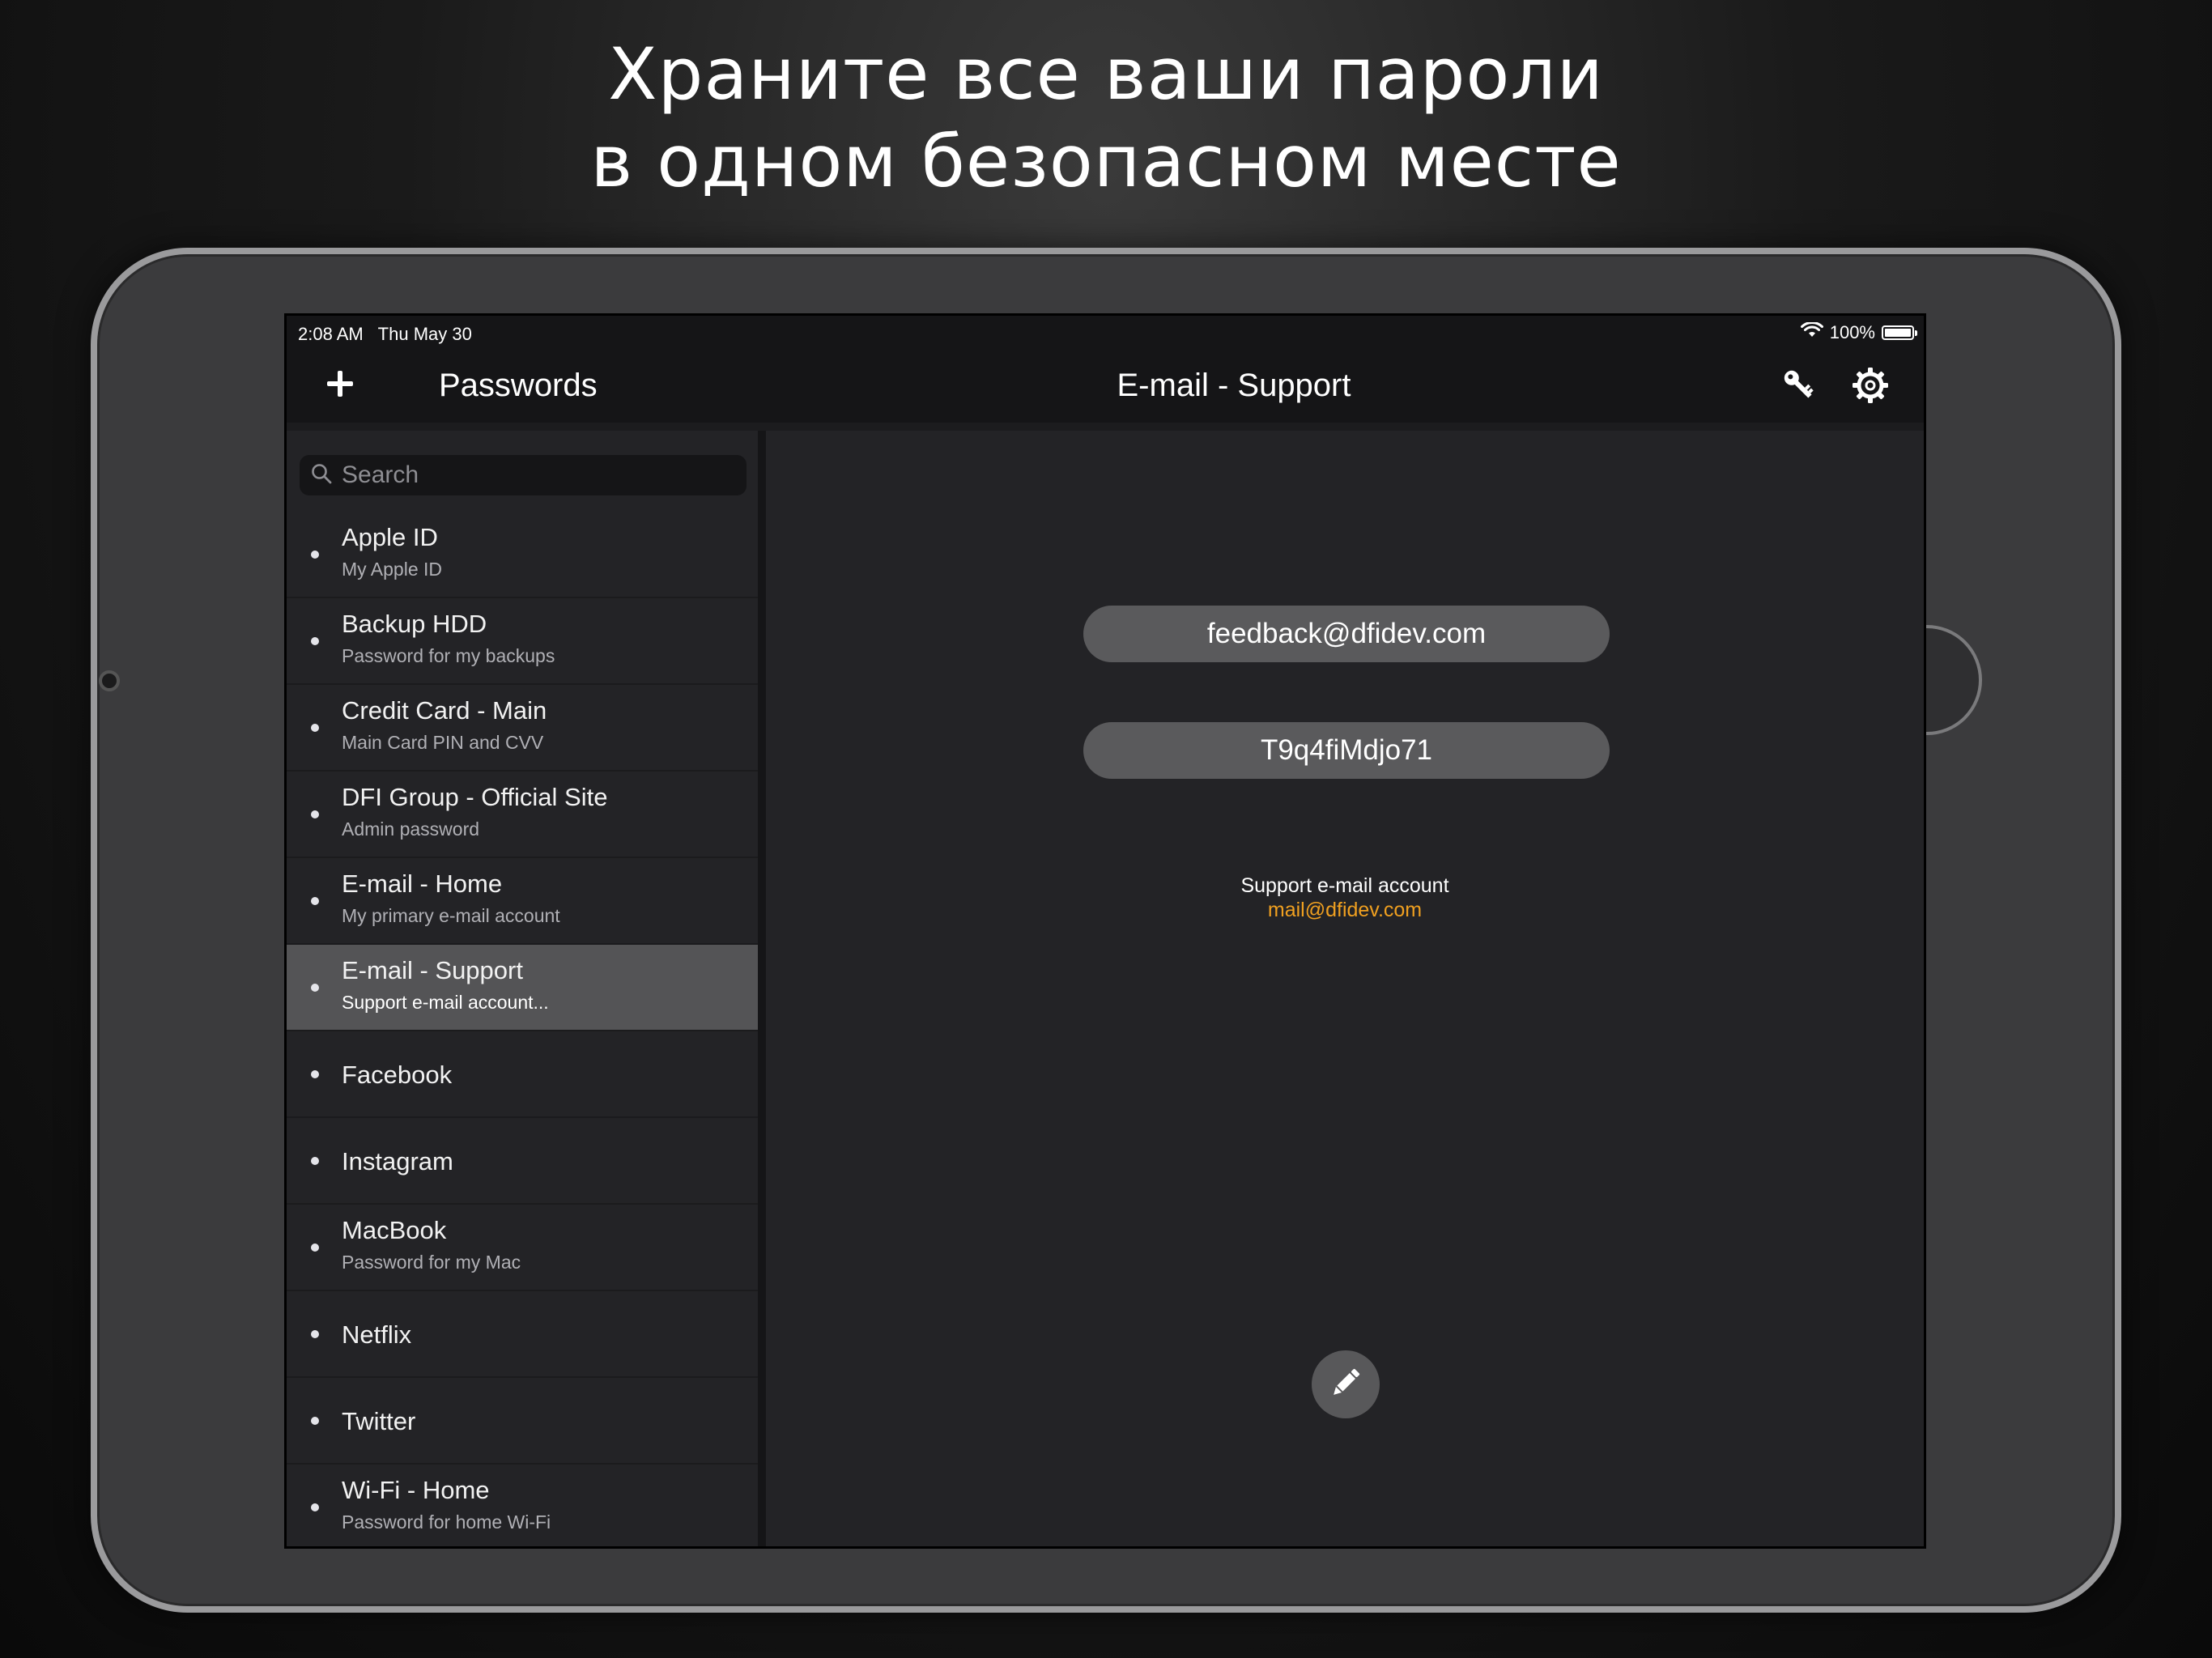 The height and width of the screenshot is (1658, 2212). Describe the element at coordinates (331, 334) in the screenshot. I see `status-time: 2:08 AM` at that location.